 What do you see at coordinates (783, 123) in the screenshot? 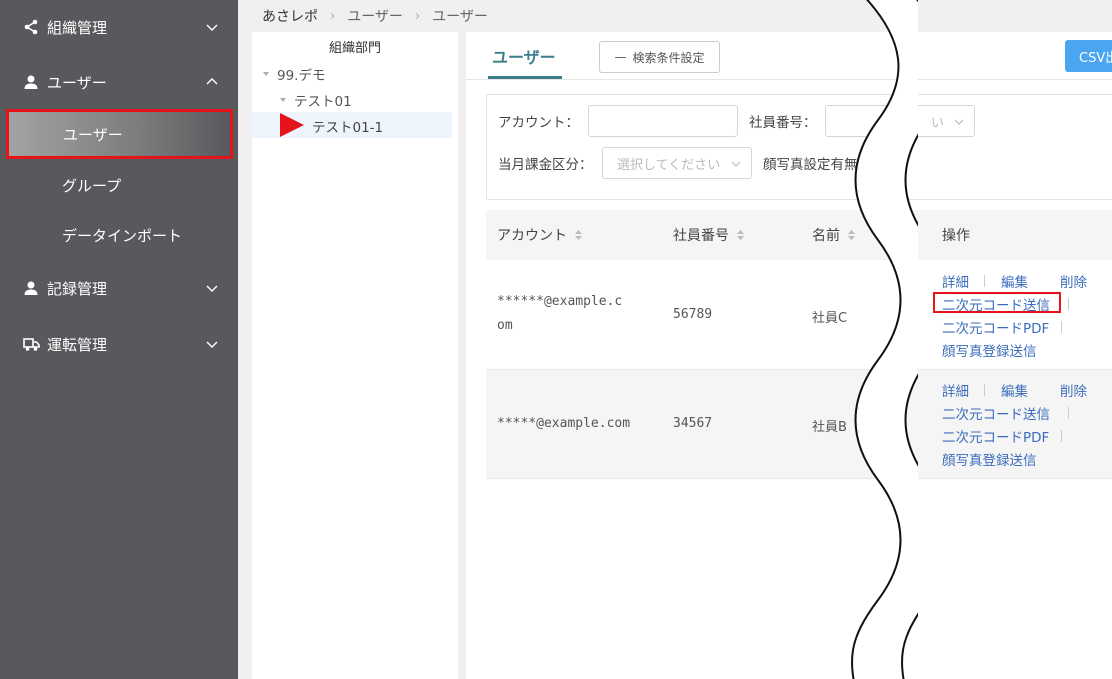
I see `employee-no-label: 社員番号：` at bounding box center [783, 123].